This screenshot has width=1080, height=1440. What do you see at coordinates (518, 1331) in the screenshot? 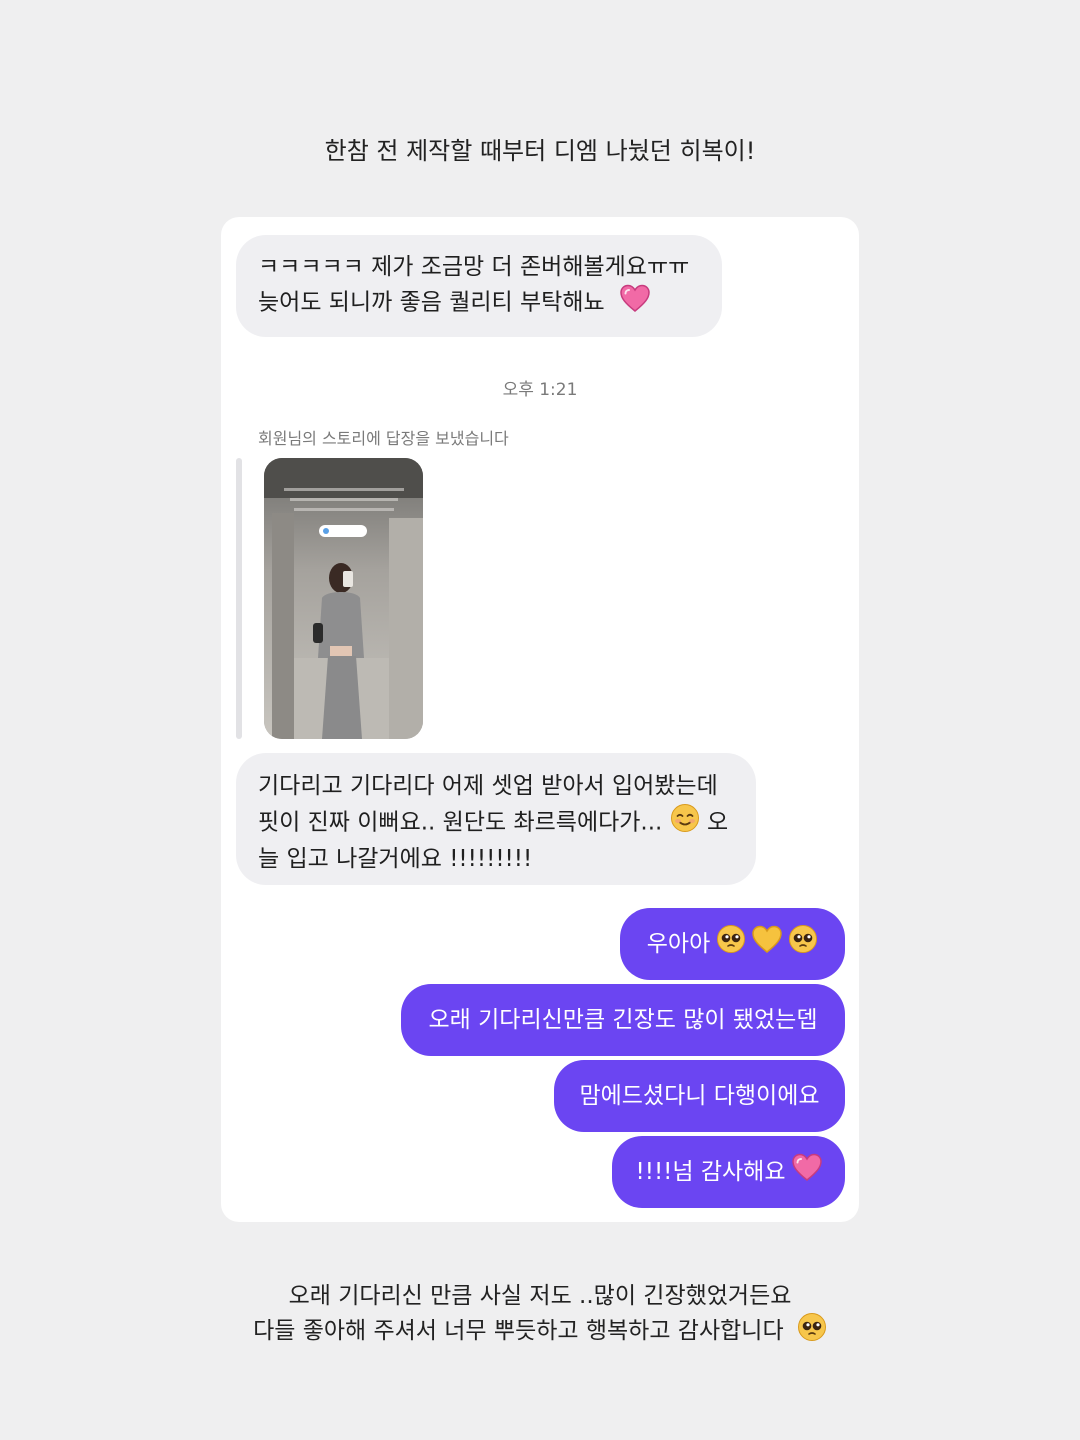
I see `footer-text: 다들 좋아해 주셔서 너무 뿌듯하고 행복하고 감사합니다` at bounding box center [518, 1331].